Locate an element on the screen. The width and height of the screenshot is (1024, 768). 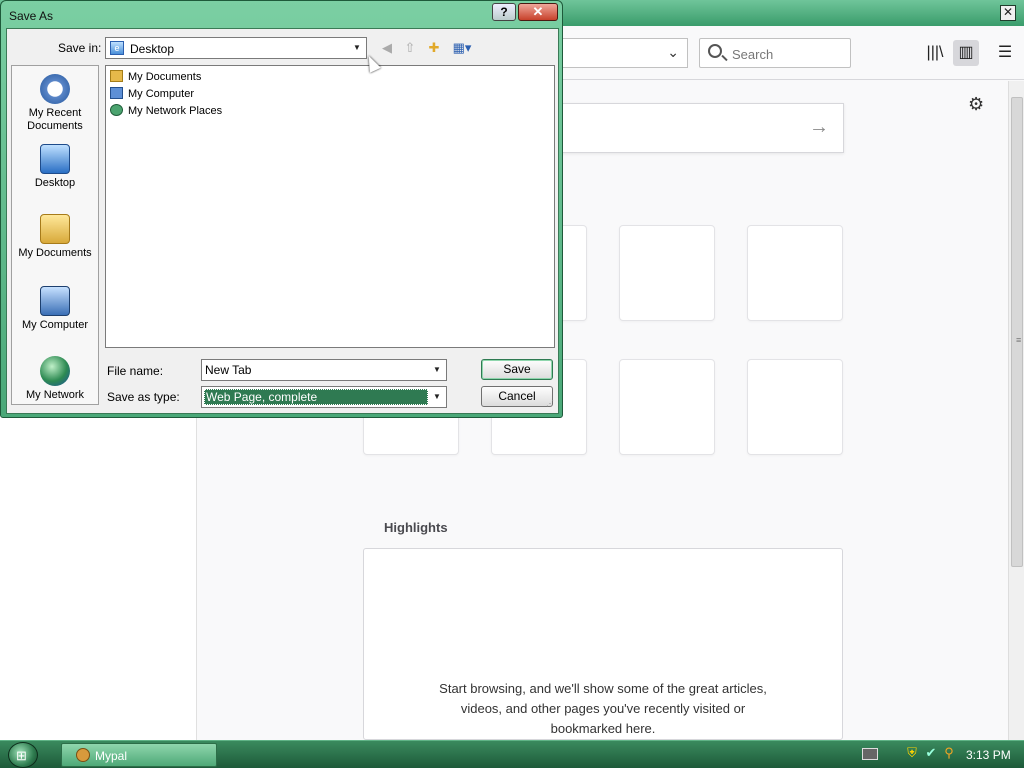
new-folder-icon: ✚ is located at coordinates (434, 48).